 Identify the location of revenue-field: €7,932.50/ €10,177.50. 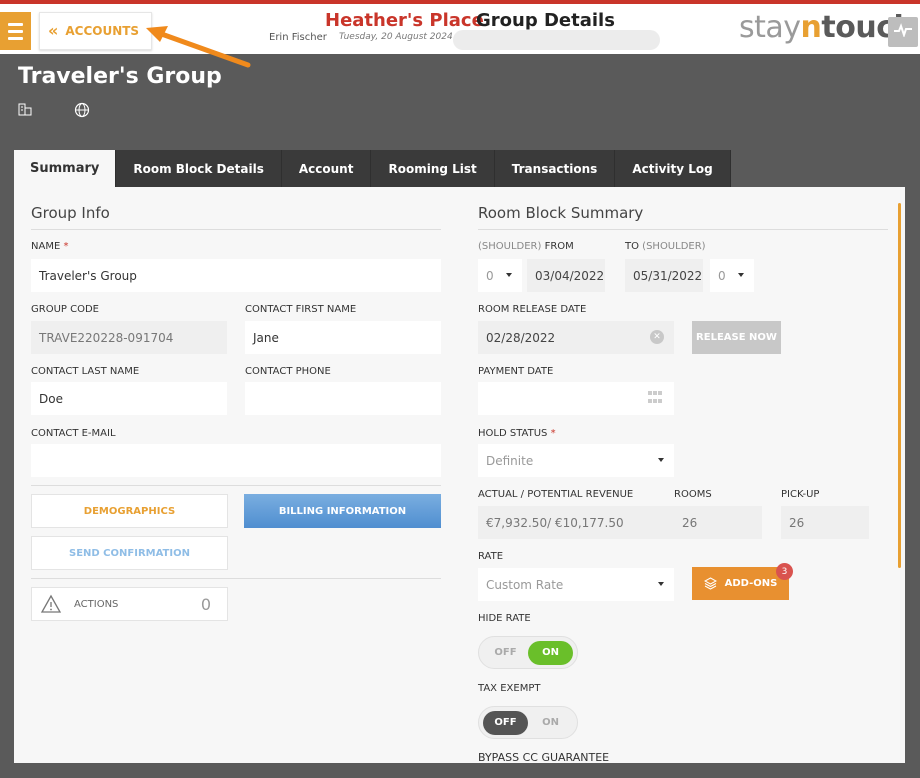
(576, 522).